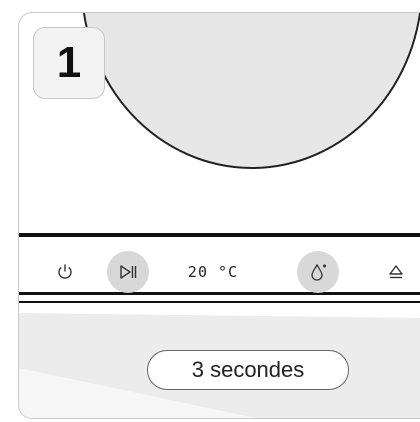  I want to click on power-button, so click(65, 272).